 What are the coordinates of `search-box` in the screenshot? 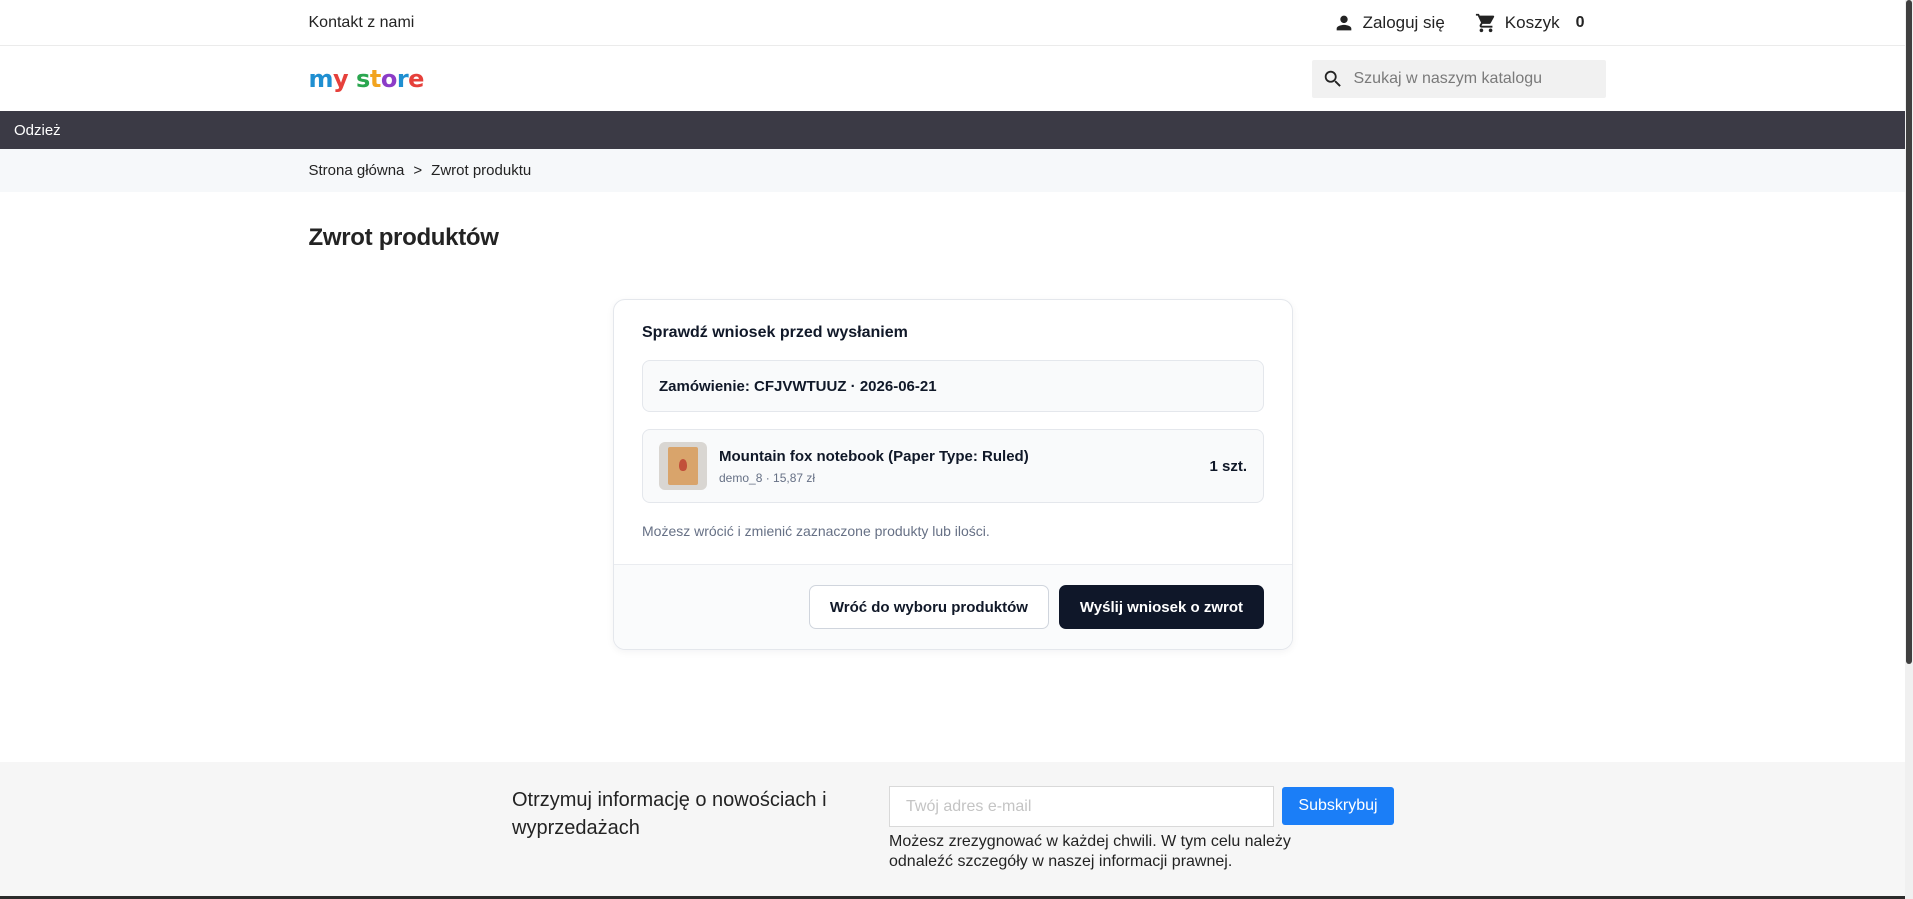 It's located at (1458, 78).